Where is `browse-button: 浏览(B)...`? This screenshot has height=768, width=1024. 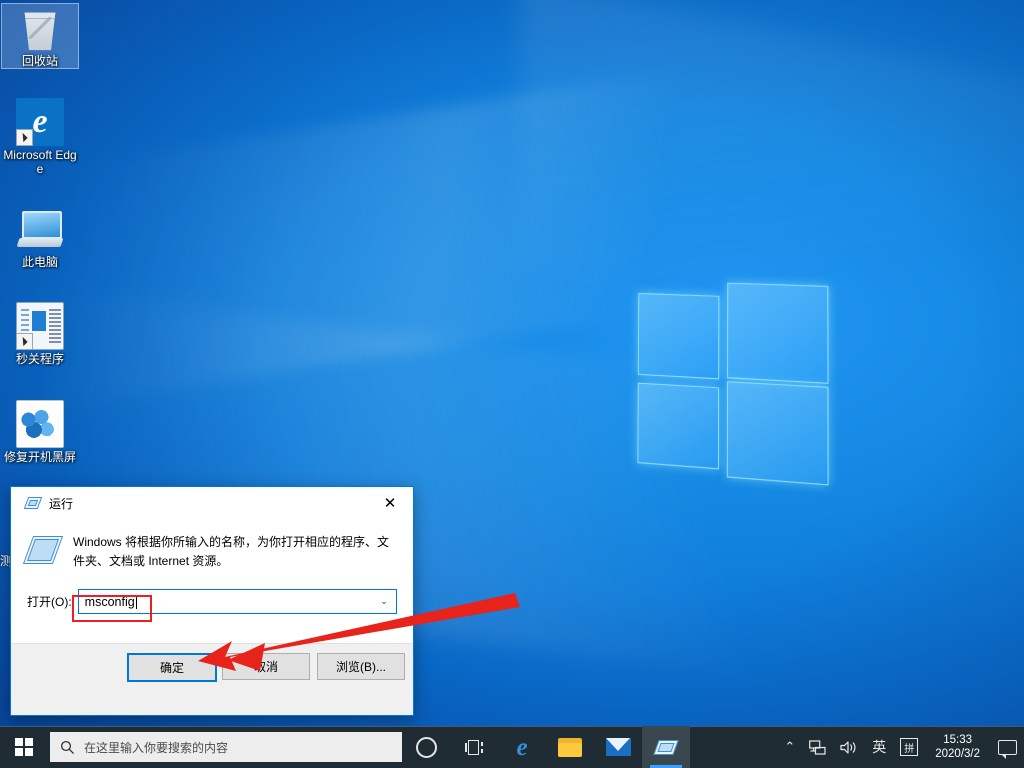 browse-button: 浏览(B)... is located at coordinates (361, 666).